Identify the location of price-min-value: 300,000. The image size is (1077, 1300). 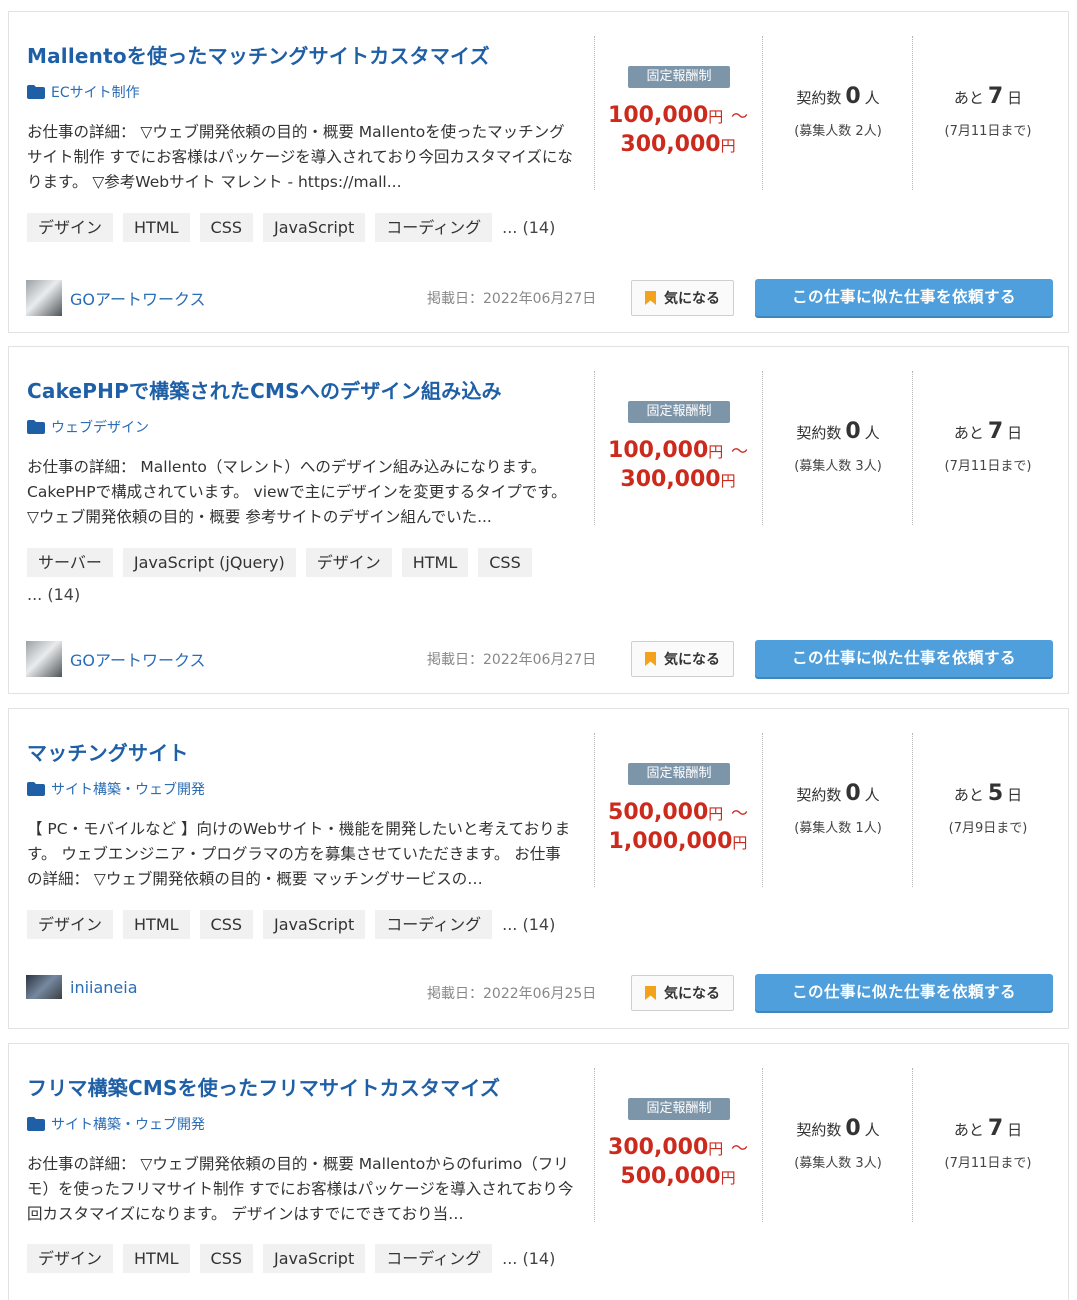
(658, 1147).